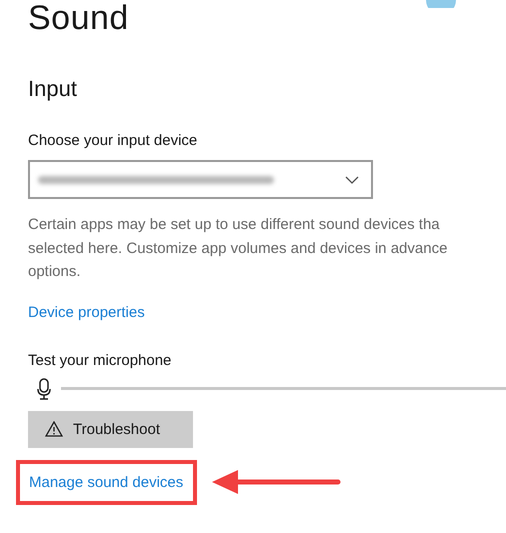 The width and height of the screenshot is (506, 533). Describe the element at coordinates (238, 248) in the screenshot. I see `description-text: Certain apps may be set up to use different sound devices tha selected here. Customize app volumes and devices in advance options.` at that location.